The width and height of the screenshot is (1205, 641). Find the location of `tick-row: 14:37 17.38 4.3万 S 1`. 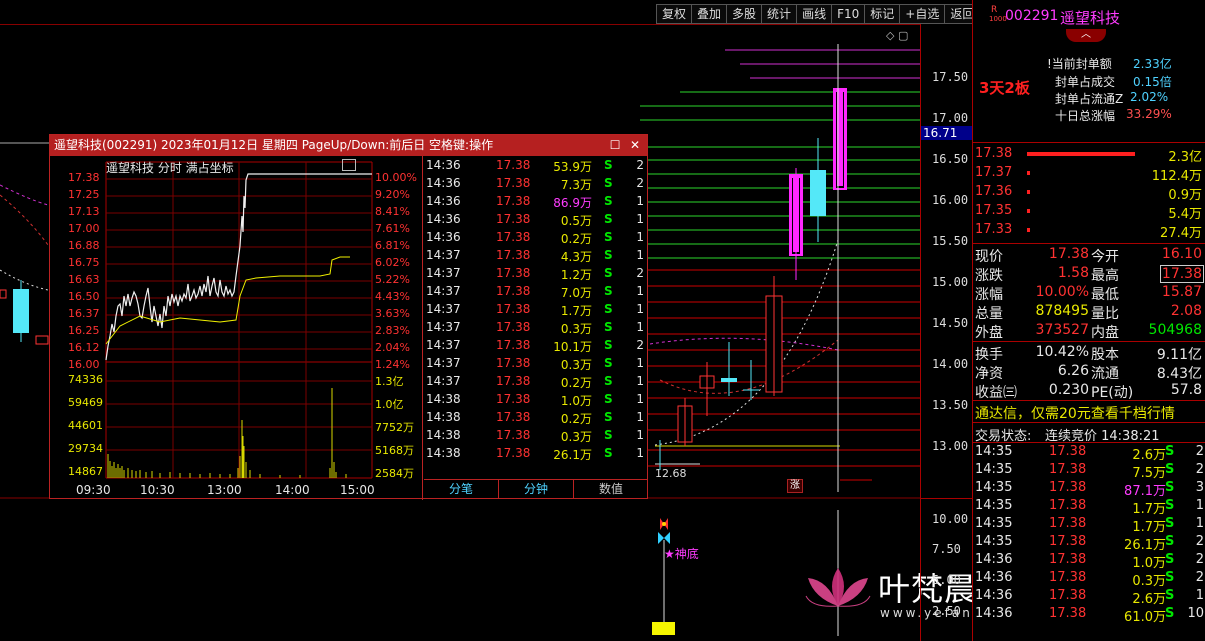

tick-row: 14:37 17.38 4.3万 S 1 is located at coordinates (536, 255).